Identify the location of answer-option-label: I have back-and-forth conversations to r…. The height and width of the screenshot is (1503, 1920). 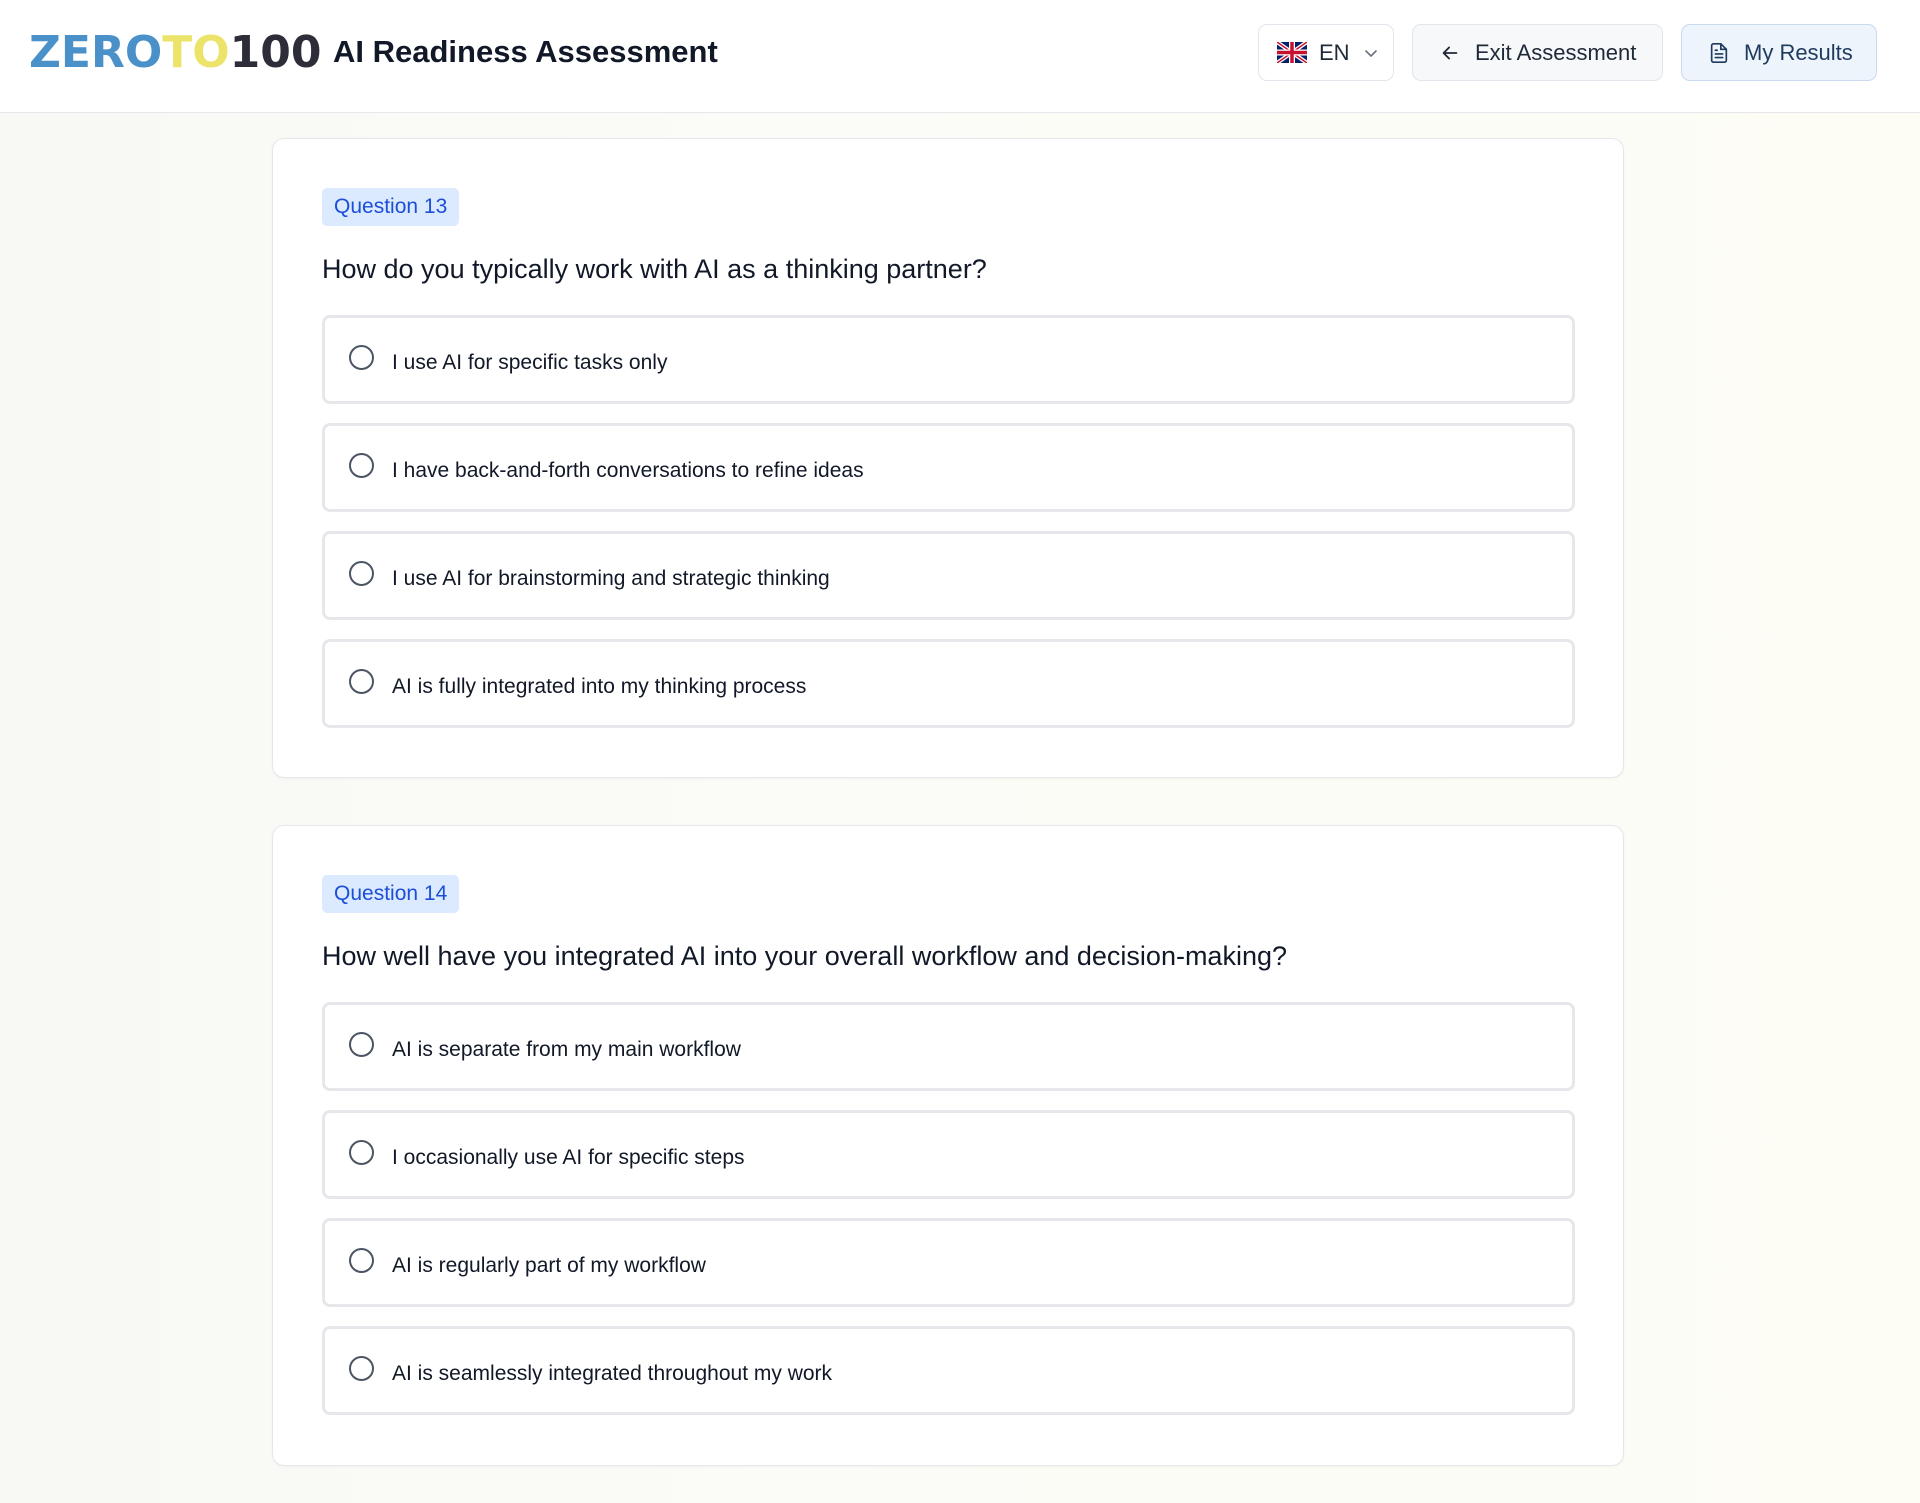
(628, 470).